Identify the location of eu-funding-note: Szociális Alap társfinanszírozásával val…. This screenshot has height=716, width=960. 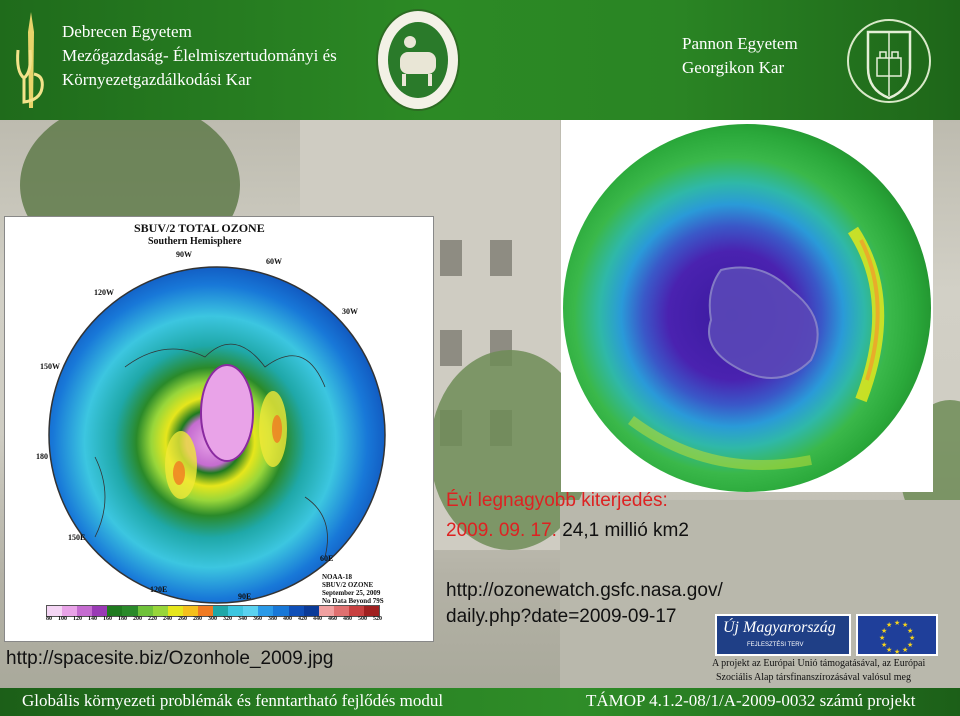
(813, 677).